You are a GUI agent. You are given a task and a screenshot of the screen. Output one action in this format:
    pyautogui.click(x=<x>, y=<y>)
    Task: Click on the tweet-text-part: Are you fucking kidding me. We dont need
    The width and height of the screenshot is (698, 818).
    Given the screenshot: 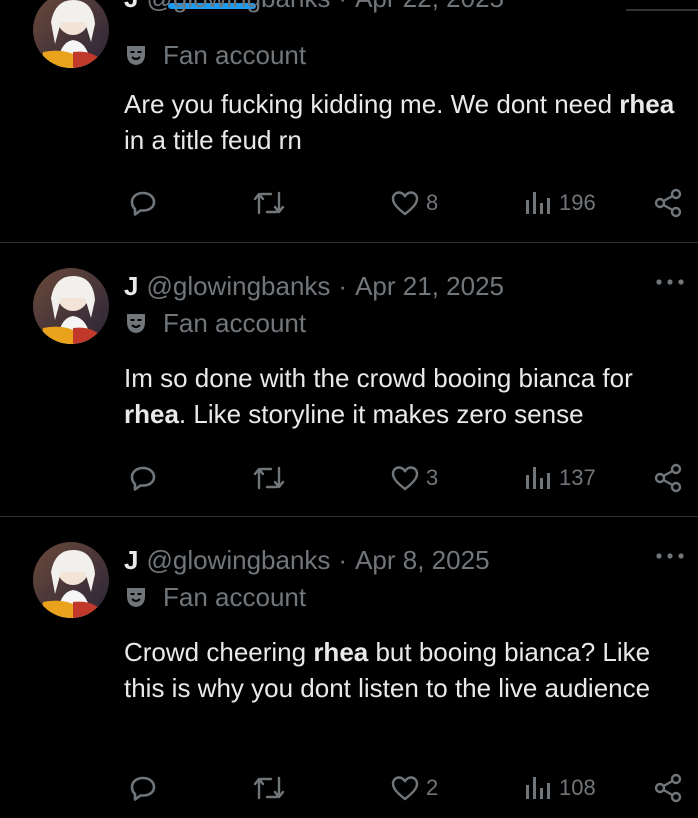 What is the action you would take?
    pyautogui.click(x=372, y=104)
    